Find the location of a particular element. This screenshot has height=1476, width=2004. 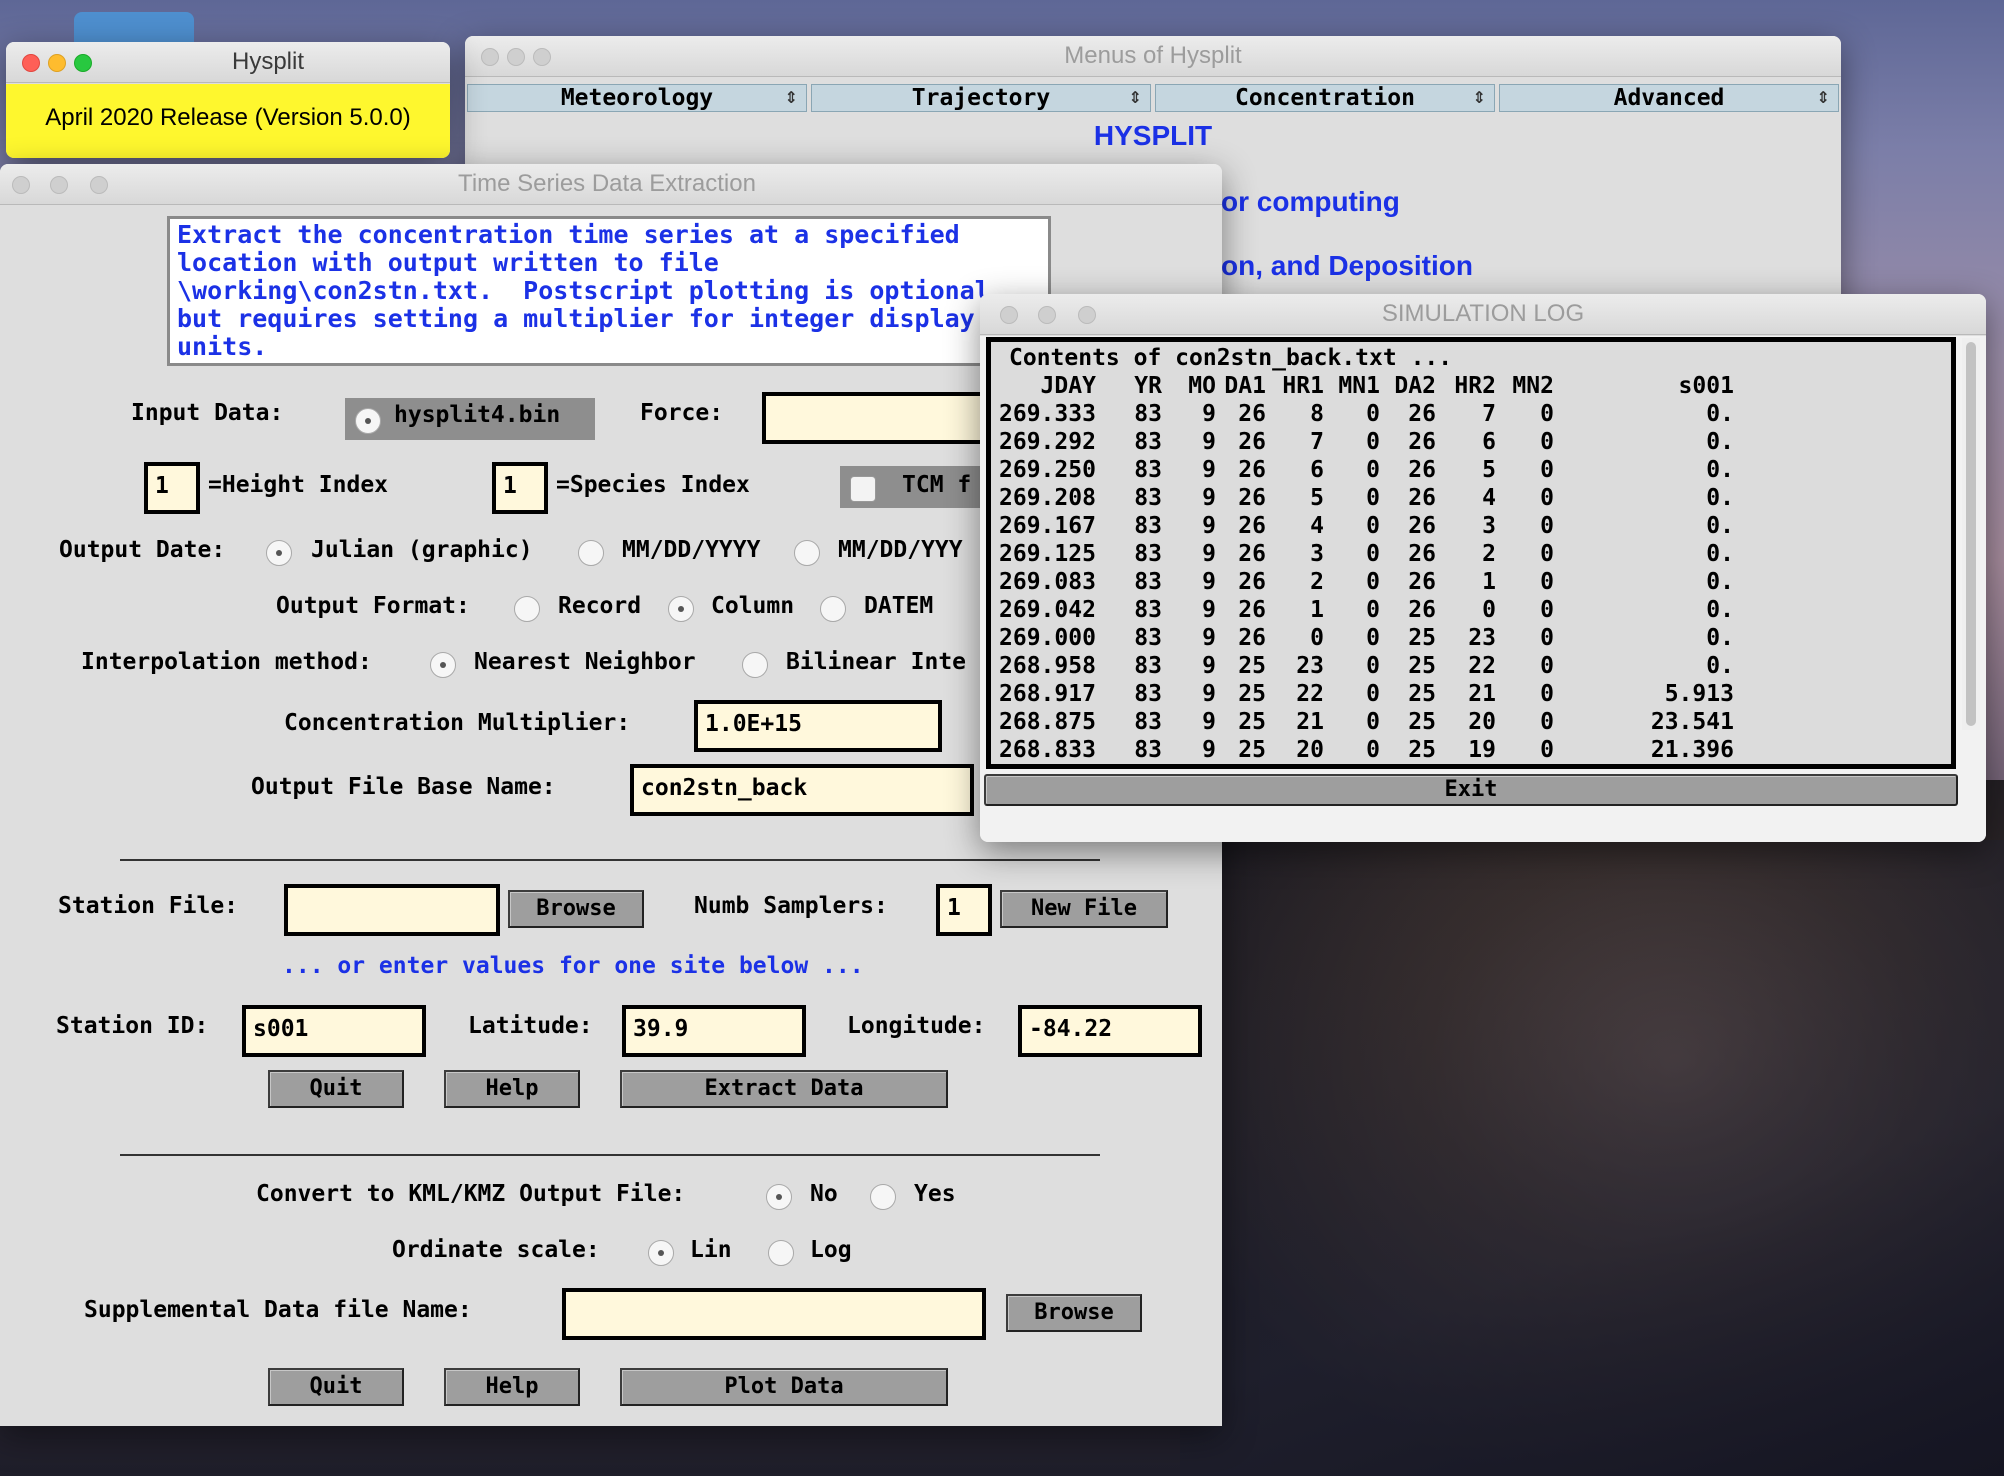

ordinate-lin-radio is located at coordinates (661, 1253).